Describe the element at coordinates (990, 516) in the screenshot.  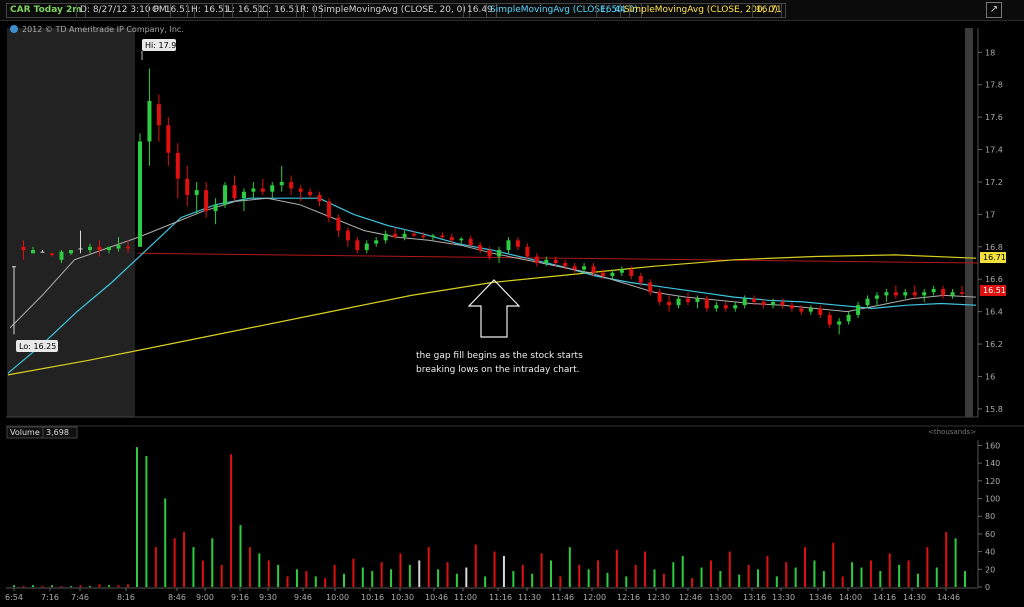
I see `volume-tick-label: 80` at that location.